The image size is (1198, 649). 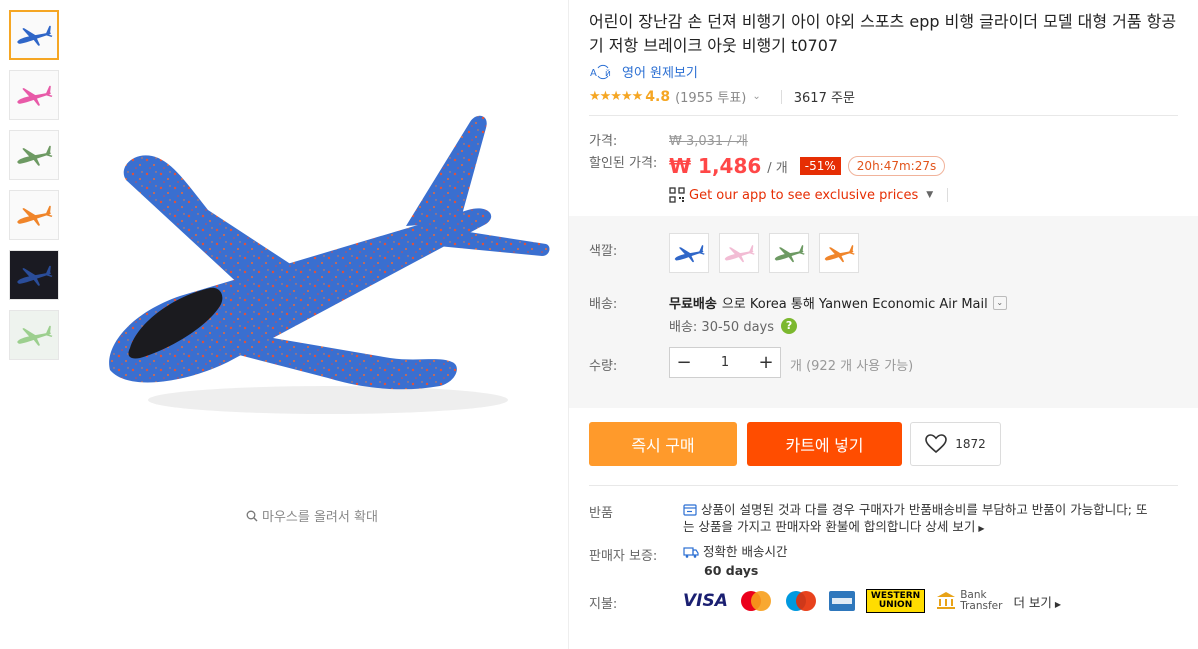 I want to click on wu-line-2: UNION, so click(x=895, y=605).